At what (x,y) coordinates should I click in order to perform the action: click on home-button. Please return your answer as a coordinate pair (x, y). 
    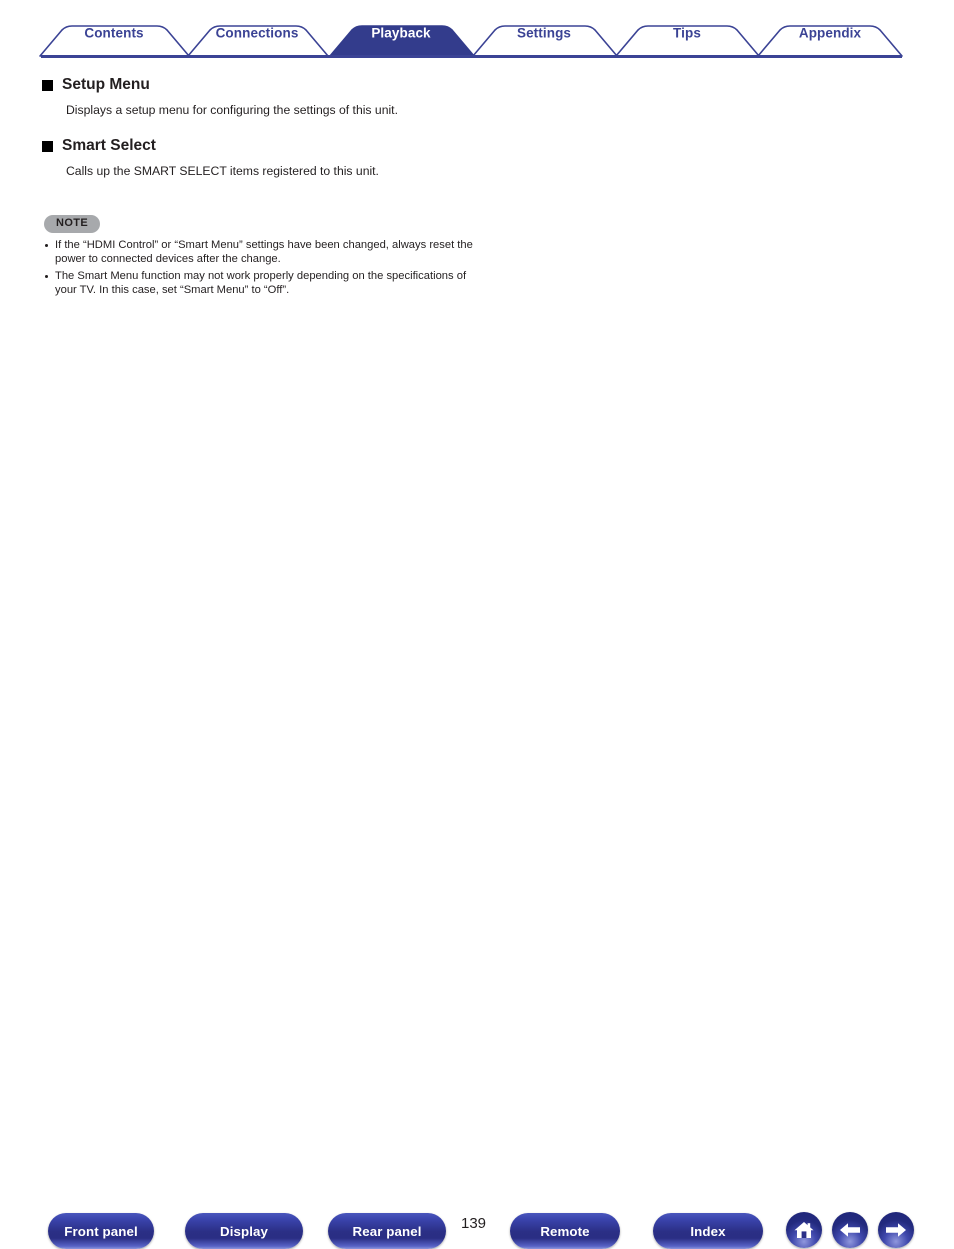
    Looking at the image, I should click on (804, 1230).